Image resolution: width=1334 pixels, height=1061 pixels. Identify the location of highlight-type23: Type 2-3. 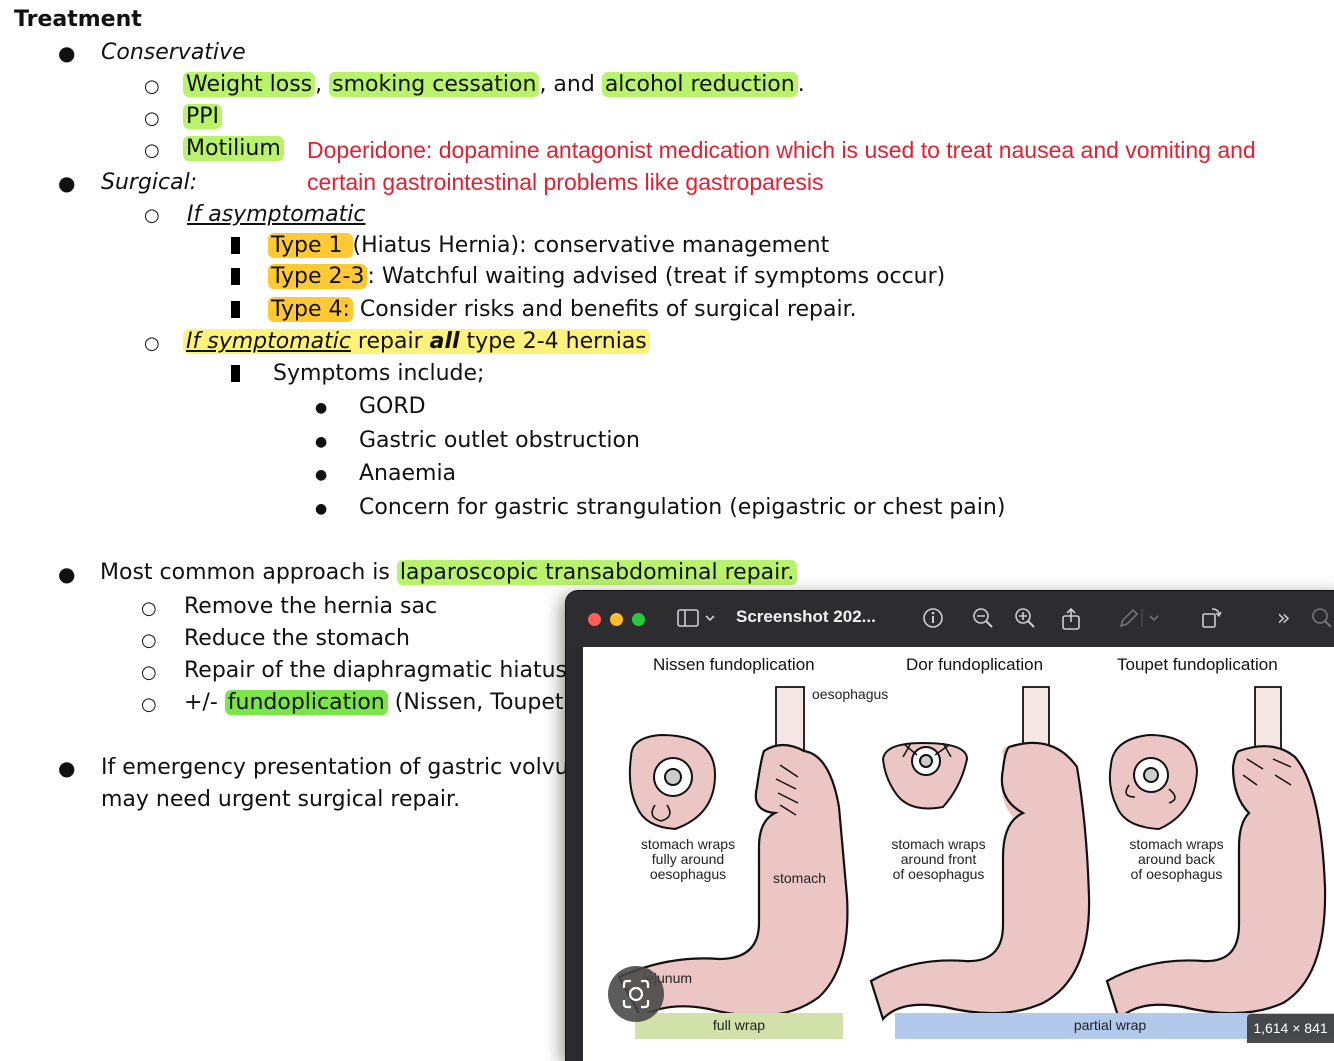
(318, 276).